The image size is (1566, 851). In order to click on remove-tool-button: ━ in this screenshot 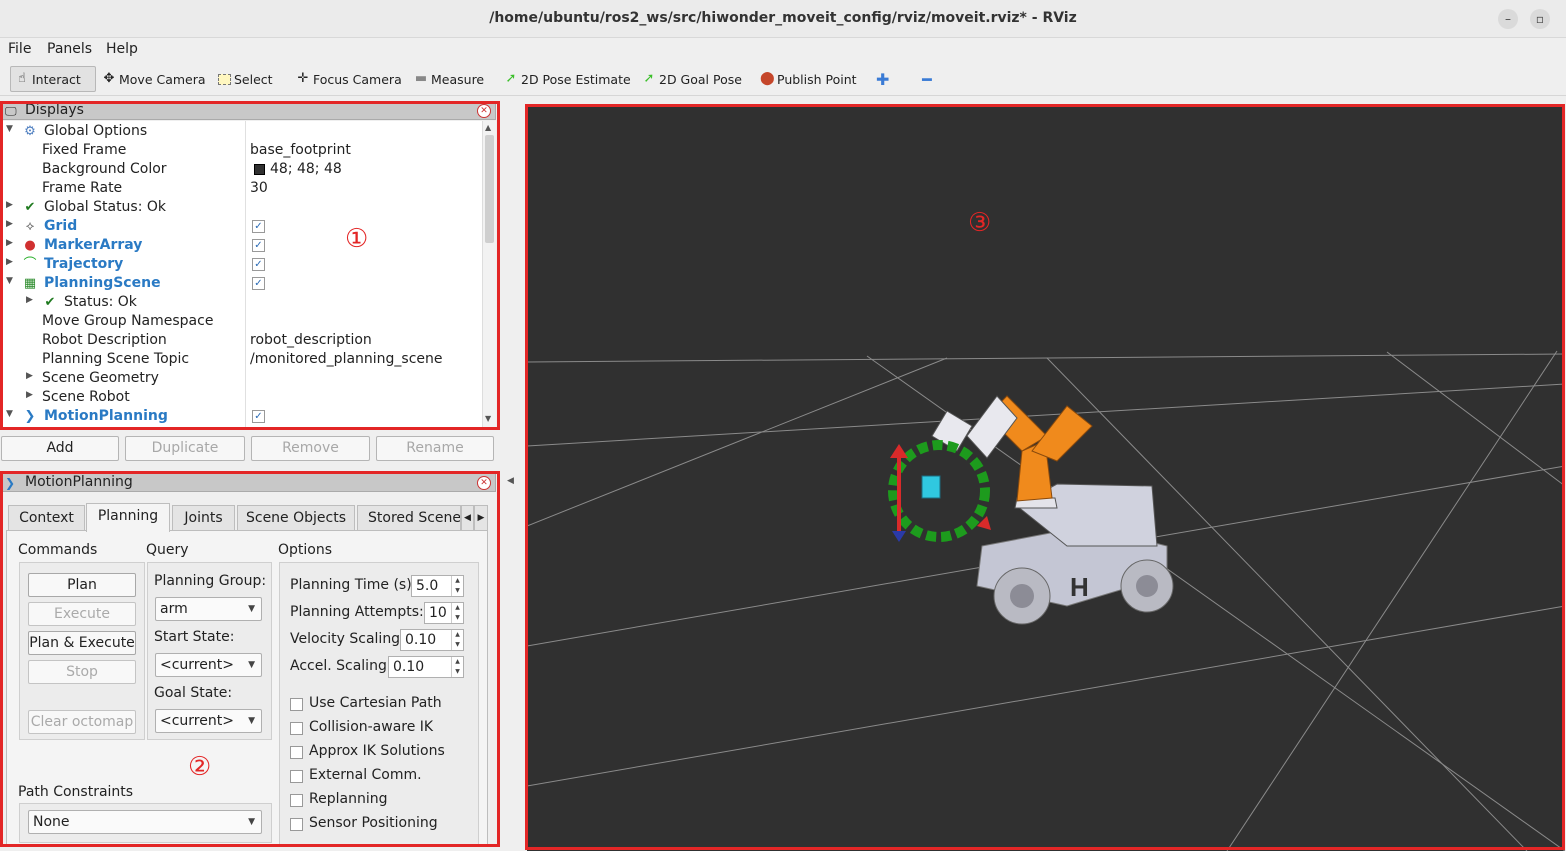, I will do `click(927, 79)`.